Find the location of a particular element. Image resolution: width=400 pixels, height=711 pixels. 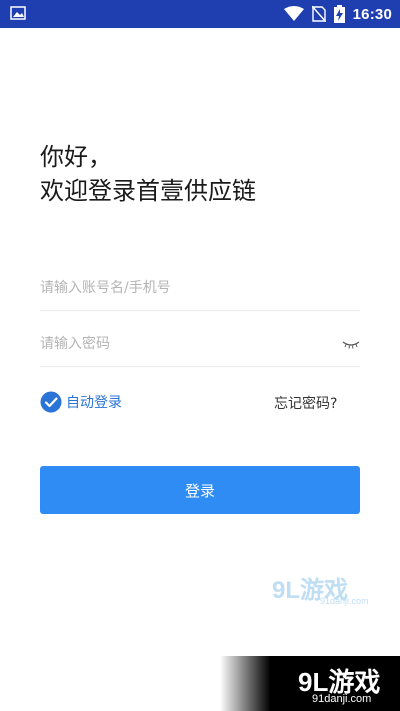

watermark-banner: 9L游戏 91danji.com is located at coordinates (310, 683).